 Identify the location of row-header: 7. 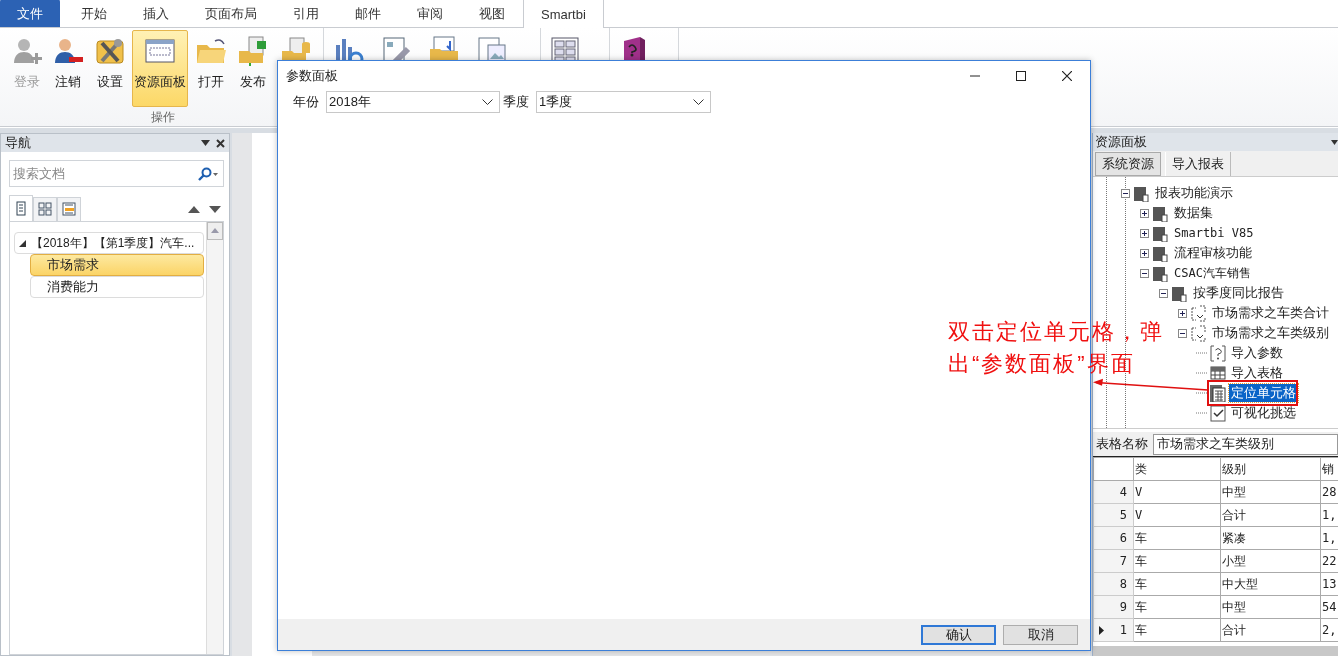
(1113, 561).